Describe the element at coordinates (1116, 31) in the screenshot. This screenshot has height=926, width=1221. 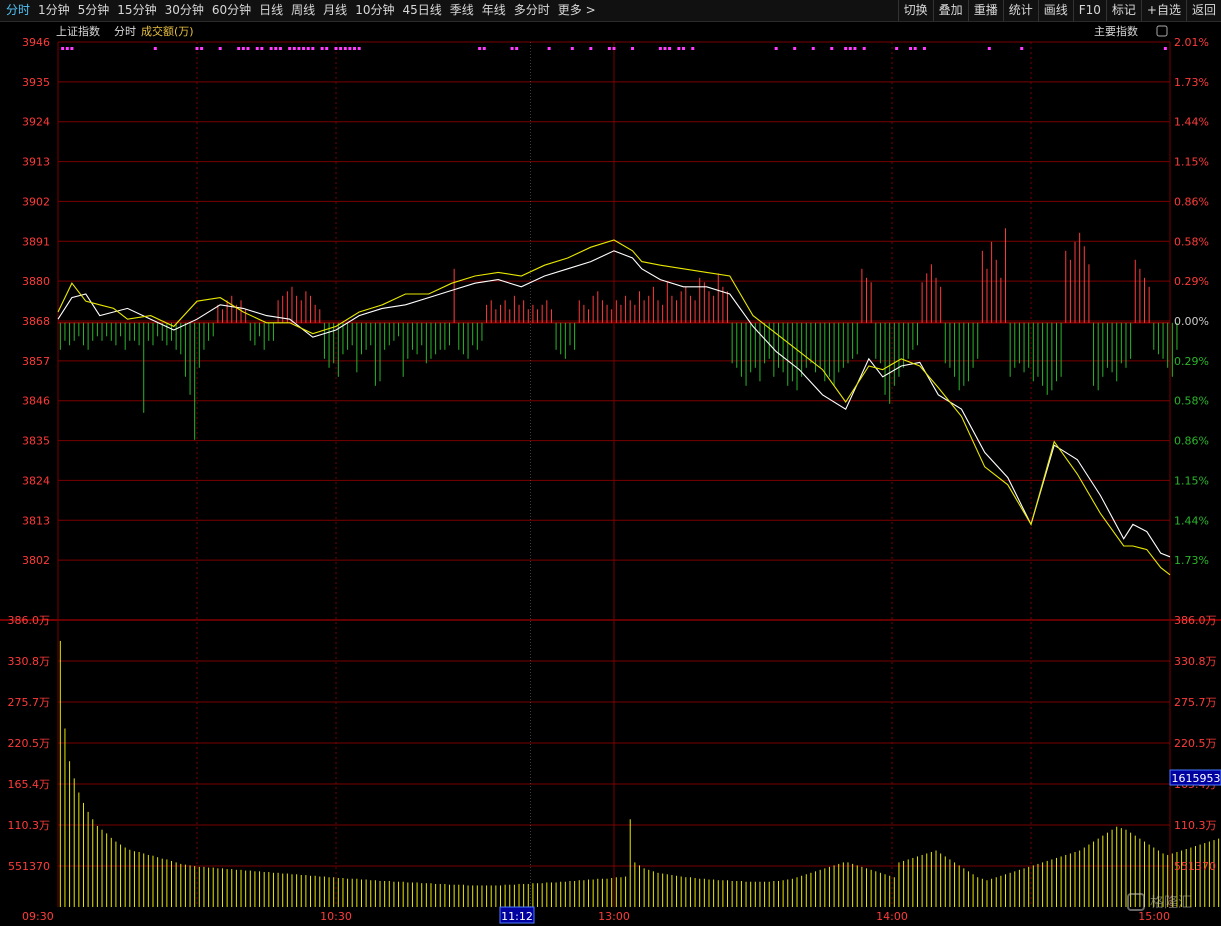
I see `main-index-label: 主要指数` at that location.